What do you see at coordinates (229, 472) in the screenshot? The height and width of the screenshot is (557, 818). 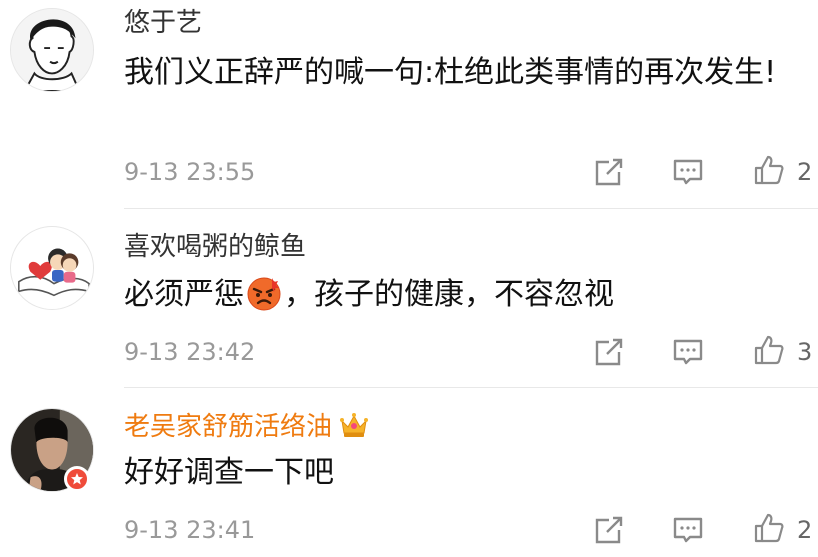 I see `comment-text: 好好调查一下吧` at bounding box center [229, 472].